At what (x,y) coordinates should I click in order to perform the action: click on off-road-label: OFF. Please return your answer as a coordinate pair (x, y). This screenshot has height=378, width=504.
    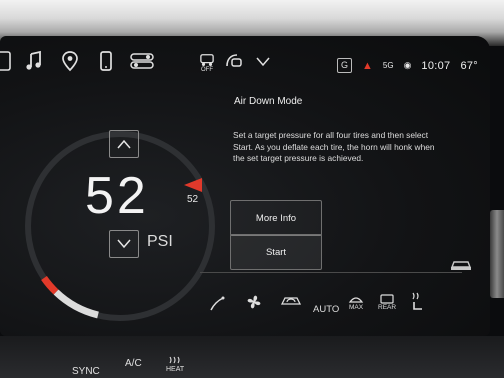
    Looking at the image, I should click on (207, 70).